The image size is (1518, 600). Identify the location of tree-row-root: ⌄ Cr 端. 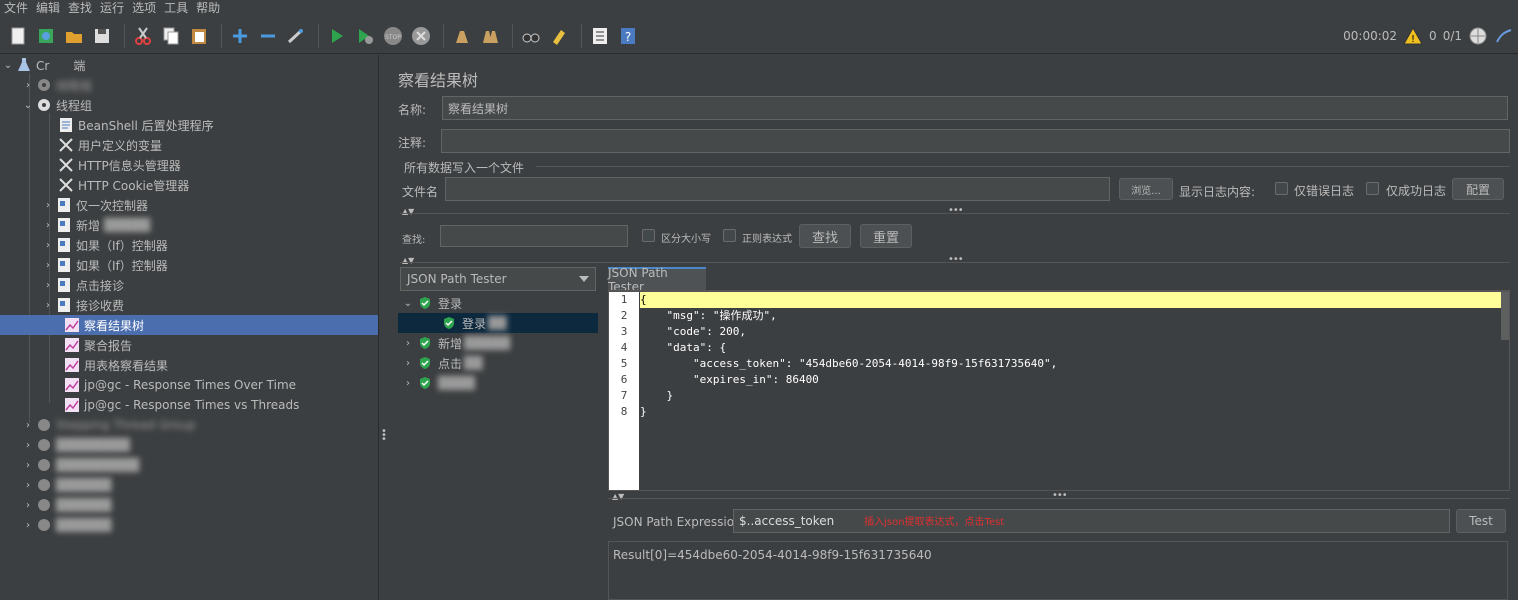
(190, 65).